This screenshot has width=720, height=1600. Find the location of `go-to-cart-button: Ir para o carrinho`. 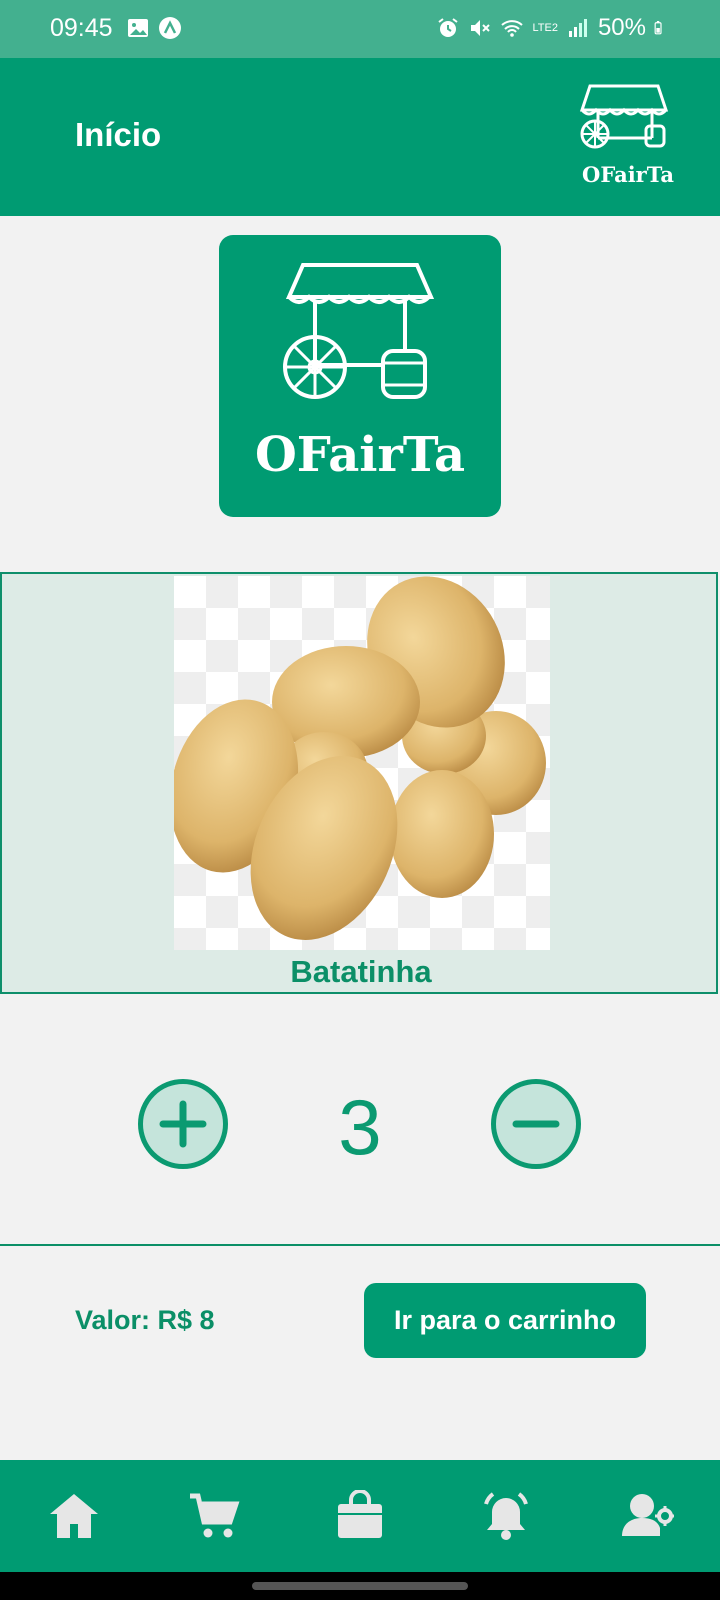

go-to-cart-button: Ir para o carrinho is located at coordinates (505, 1320).